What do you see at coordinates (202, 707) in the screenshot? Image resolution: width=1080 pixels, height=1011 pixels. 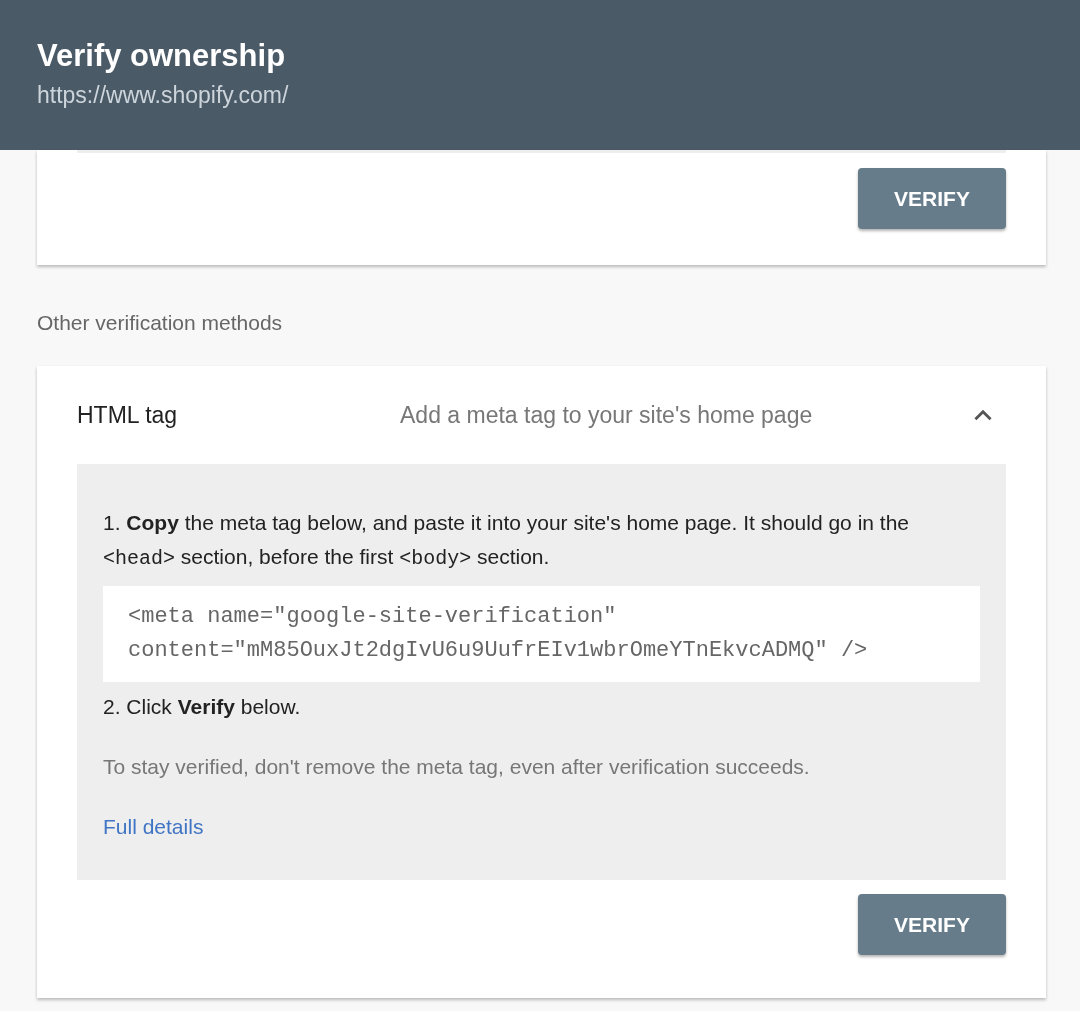 I see `step-text: 2. Click Verify below.` at bounding box center [202, 707].